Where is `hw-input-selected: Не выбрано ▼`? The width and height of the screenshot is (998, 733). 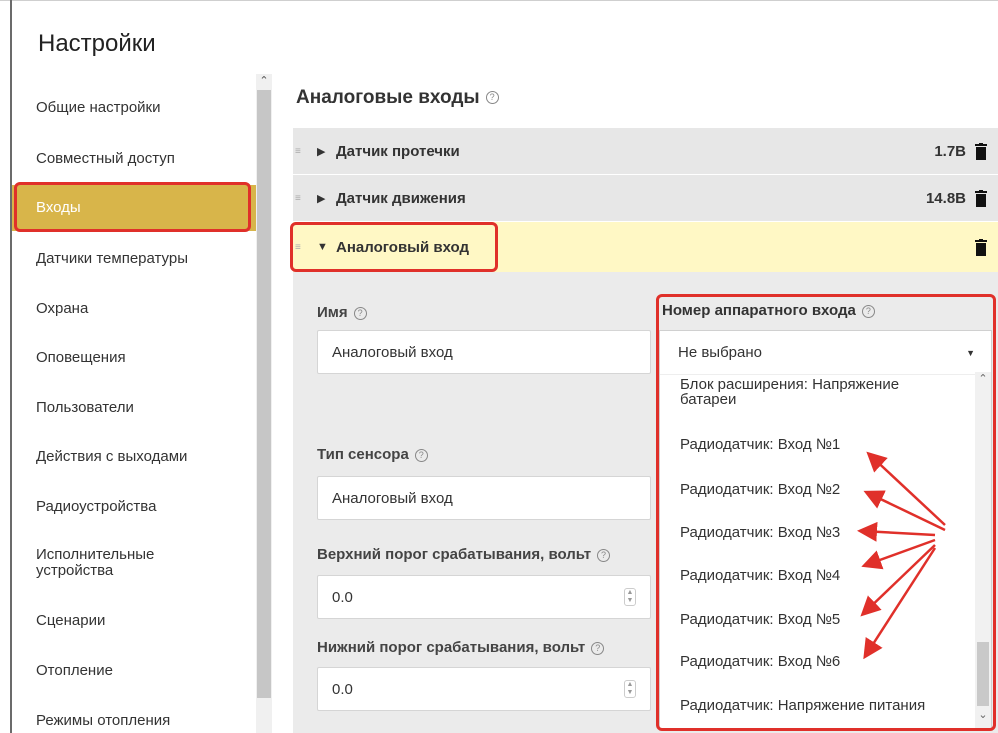
hw-input-selected: Не выбрано ▼ is located at coordinates (825, 353).